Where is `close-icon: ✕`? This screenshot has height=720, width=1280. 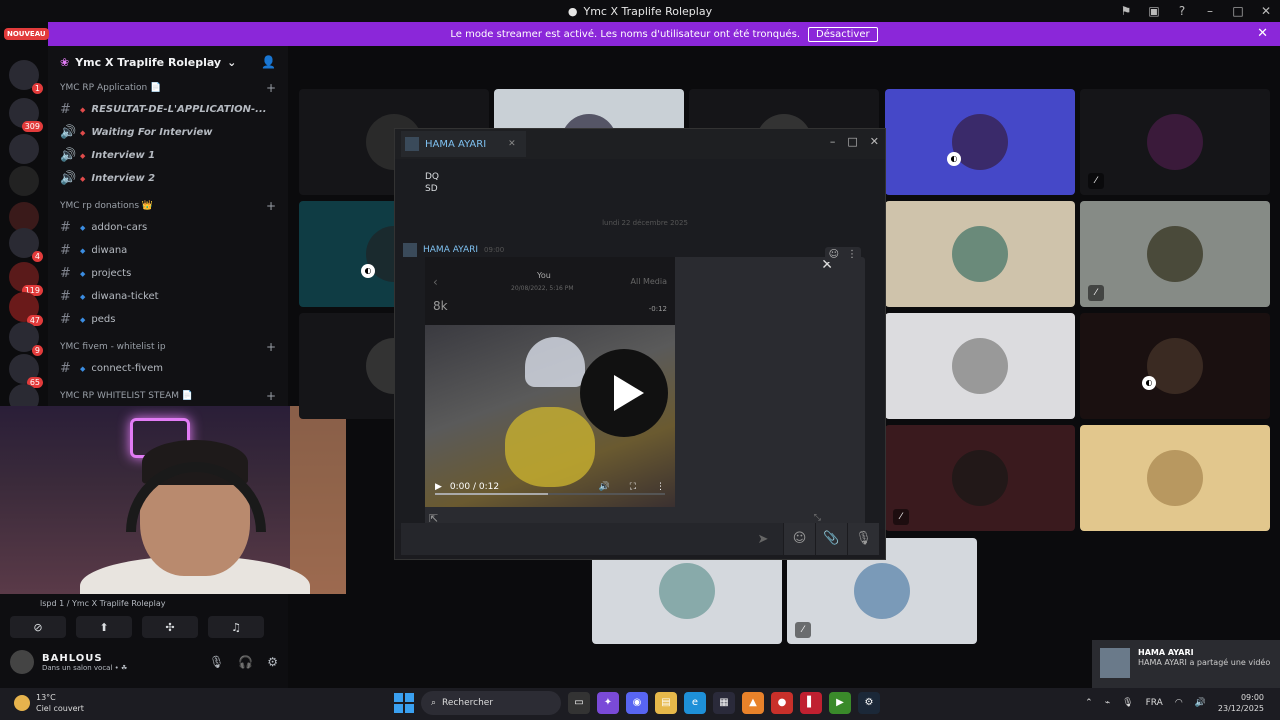 close-icon: ✕ is located at coordinates (1262, 33).